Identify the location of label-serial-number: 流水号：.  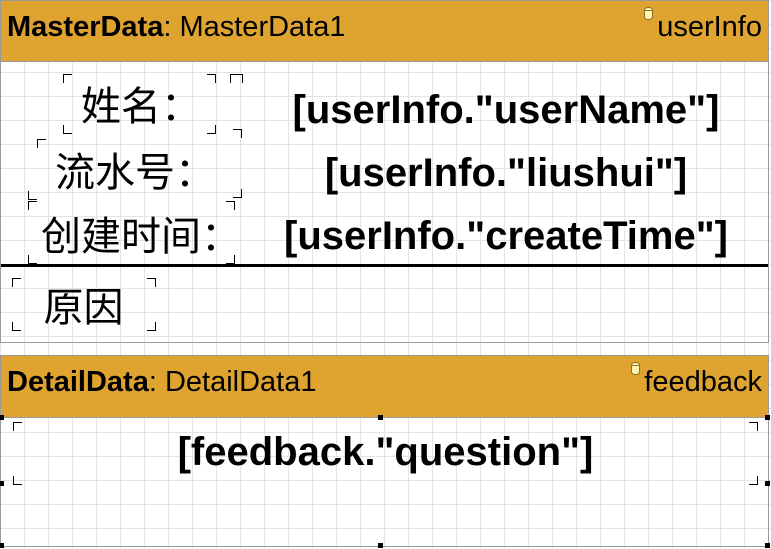
(135, 169).